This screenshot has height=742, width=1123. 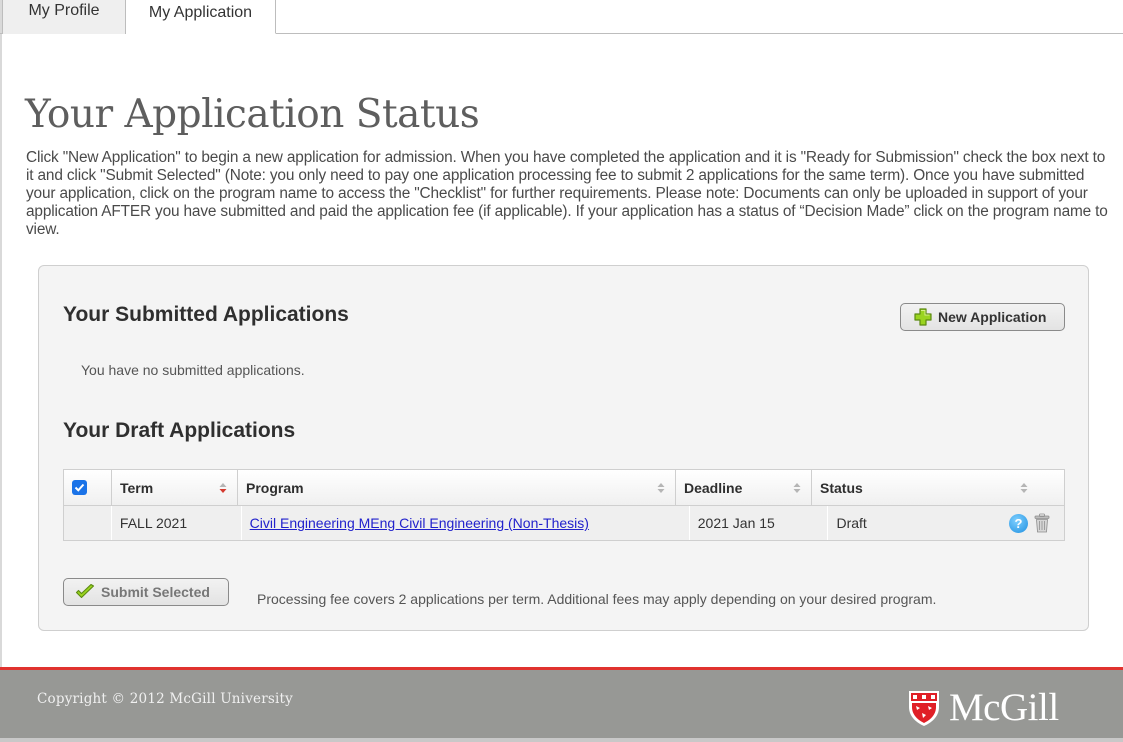 What do you see at coordinates (713, 487) in the screenshot?
I see `column-label: Deadline` at bounding box center [713, 487].